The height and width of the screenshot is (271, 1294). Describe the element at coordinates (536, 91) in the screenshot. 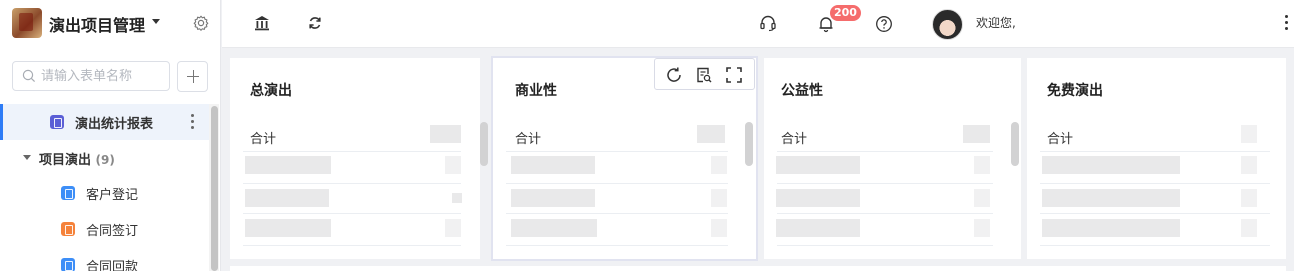

I see `card-title: 商业性` at that location.